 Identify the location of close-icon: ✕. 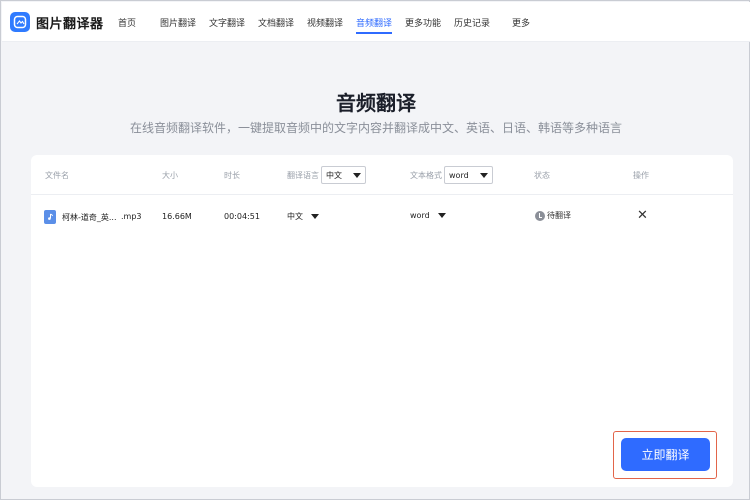
(642, 216).